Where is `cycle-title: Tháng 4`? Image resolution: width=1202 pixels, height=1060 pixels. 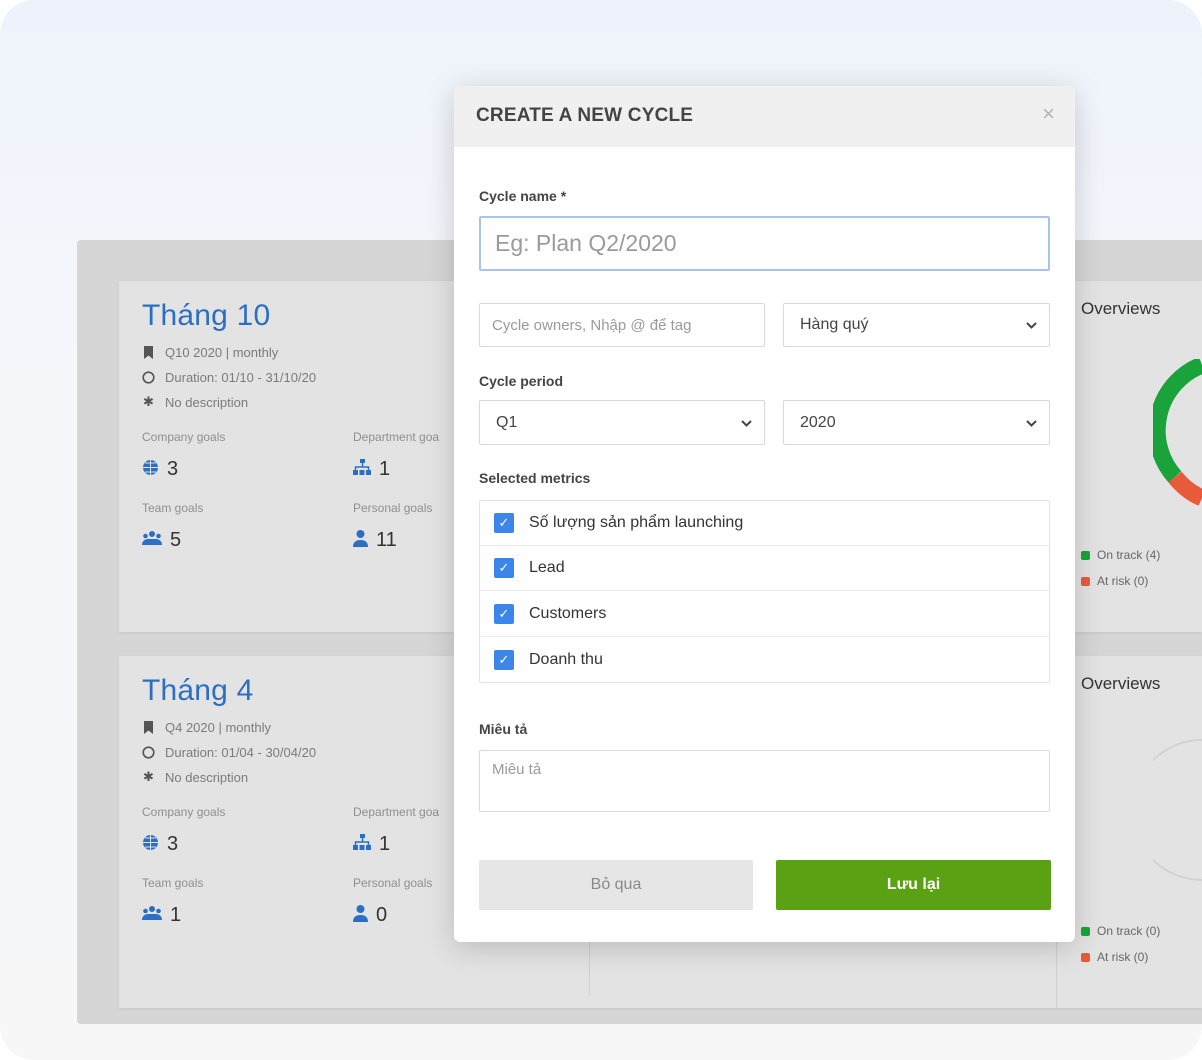
cycle-title: Tháng 4 is located at coordinates (197, 691).